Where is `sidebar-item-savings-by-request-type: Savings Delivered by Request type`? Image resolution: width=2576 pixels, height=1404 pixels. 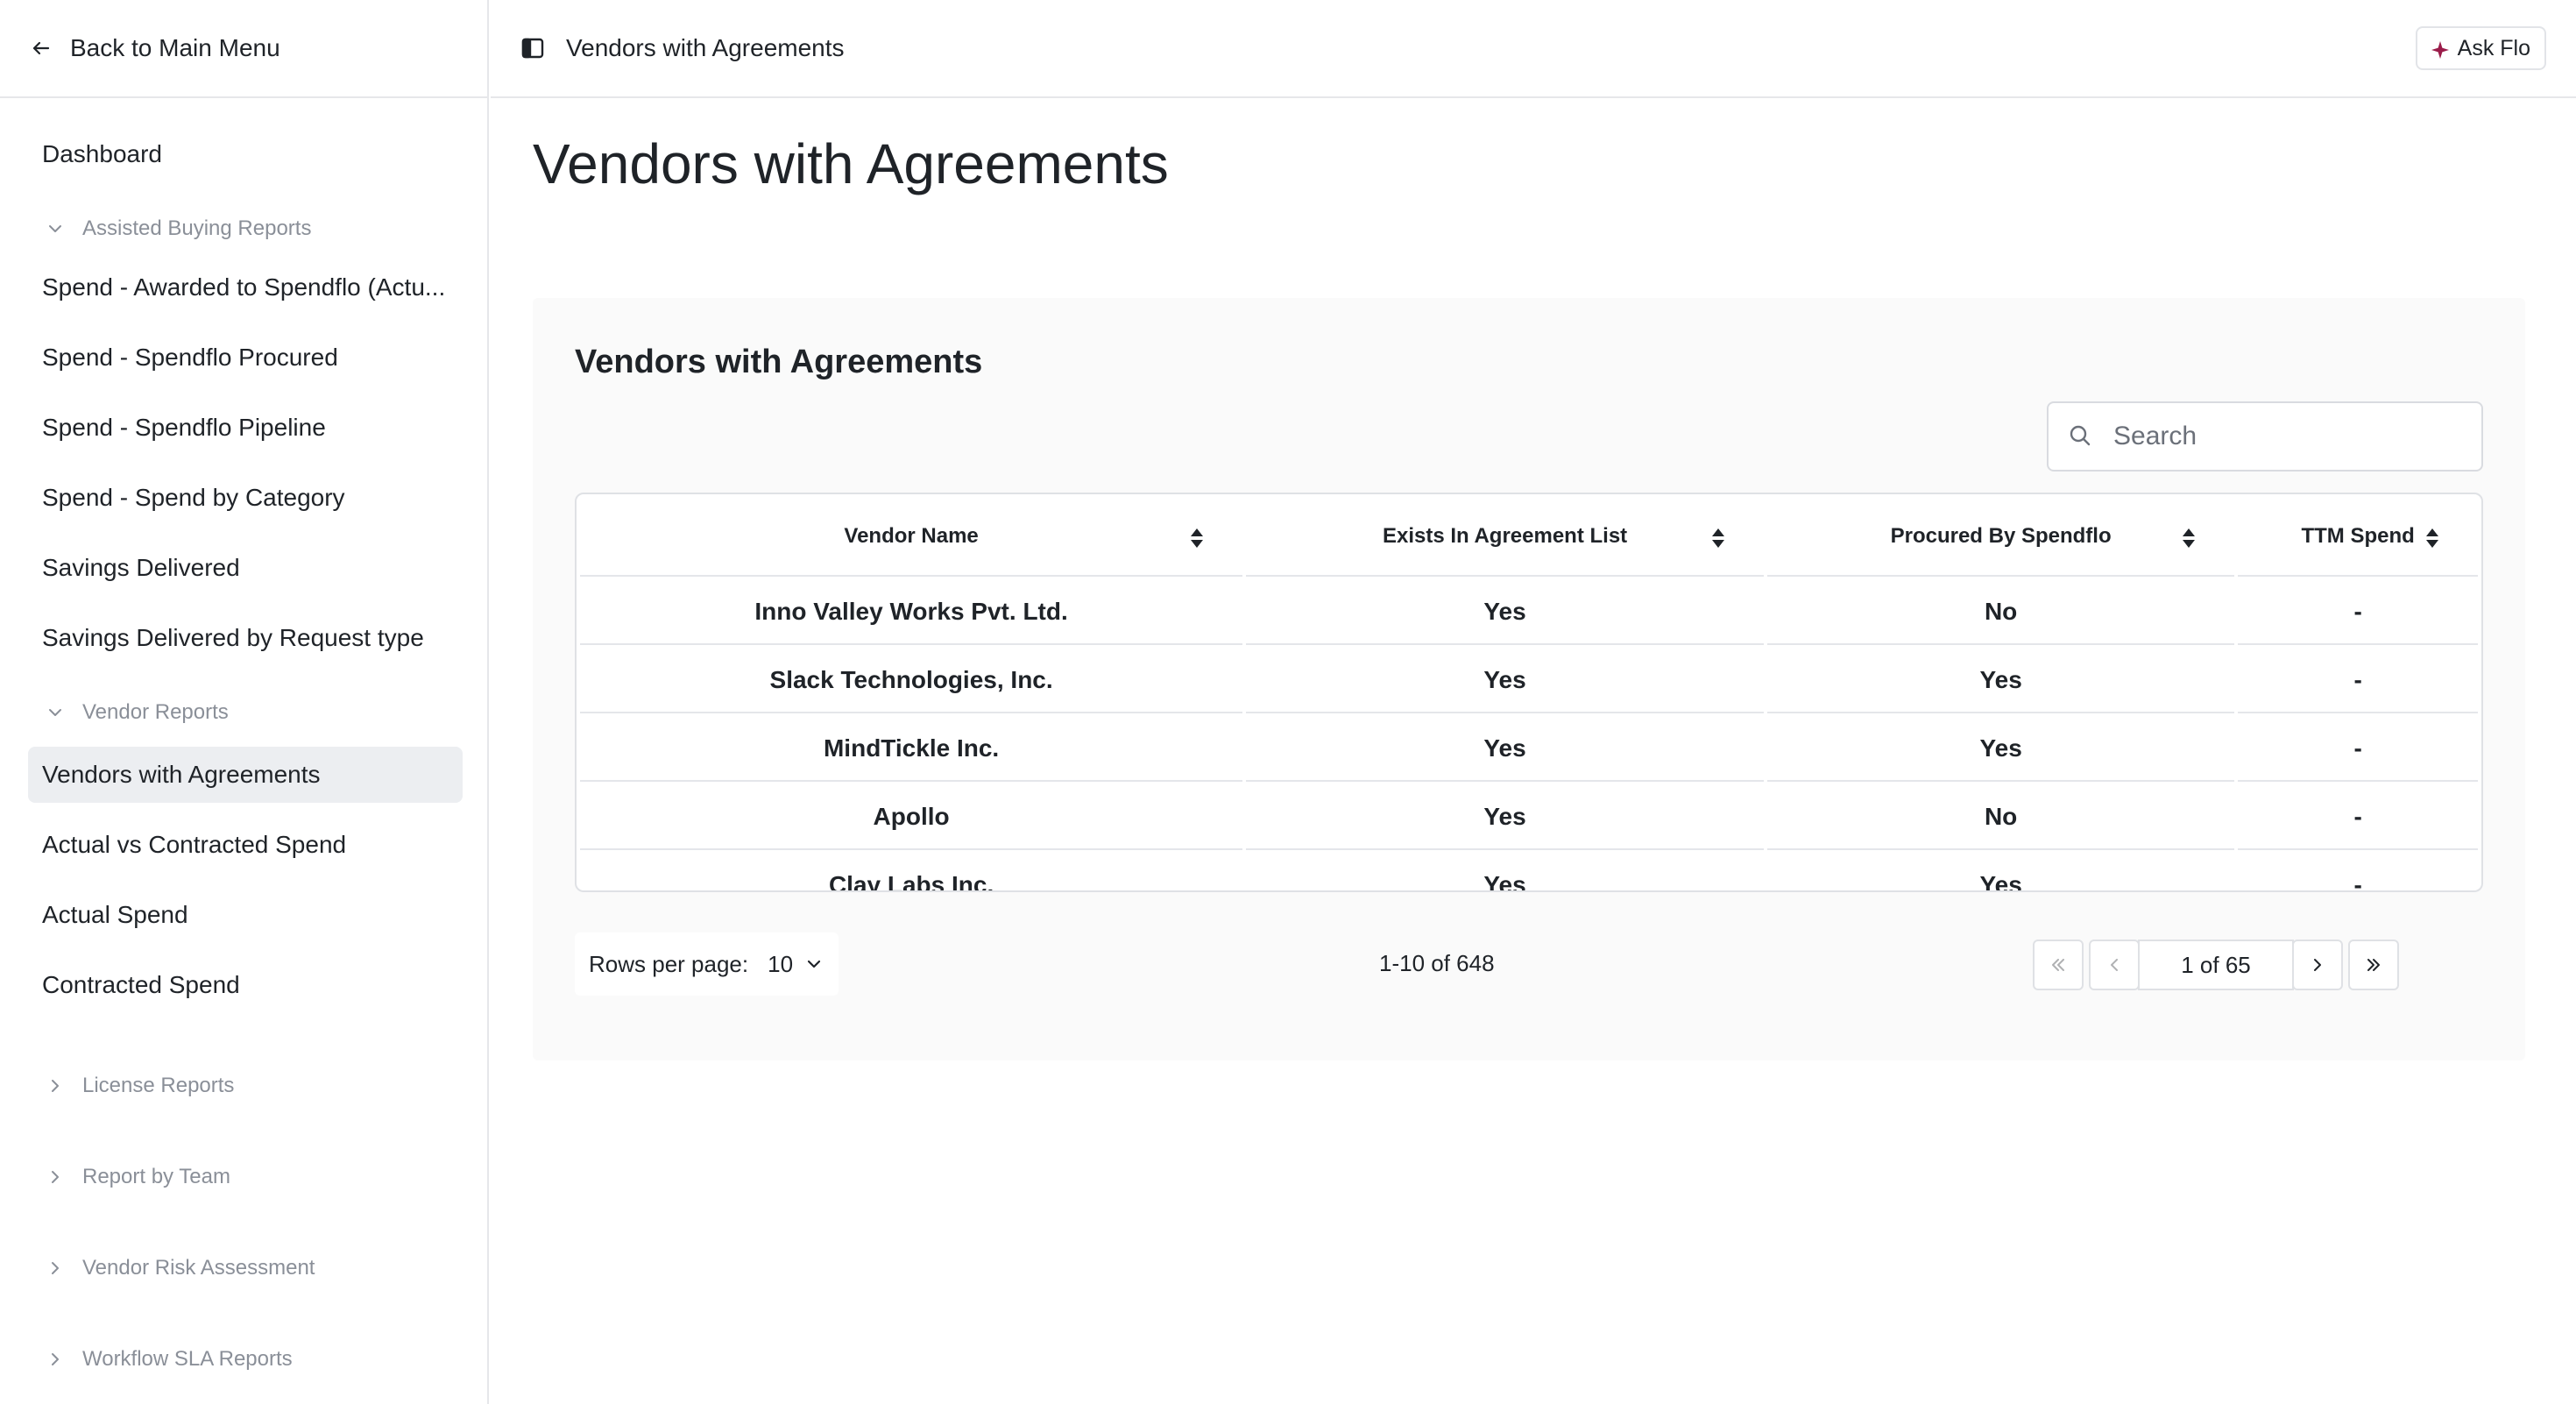
sidebar-item-savings-by-request-type: Savings Delivered by Request type is located at coordinates (245, 638).